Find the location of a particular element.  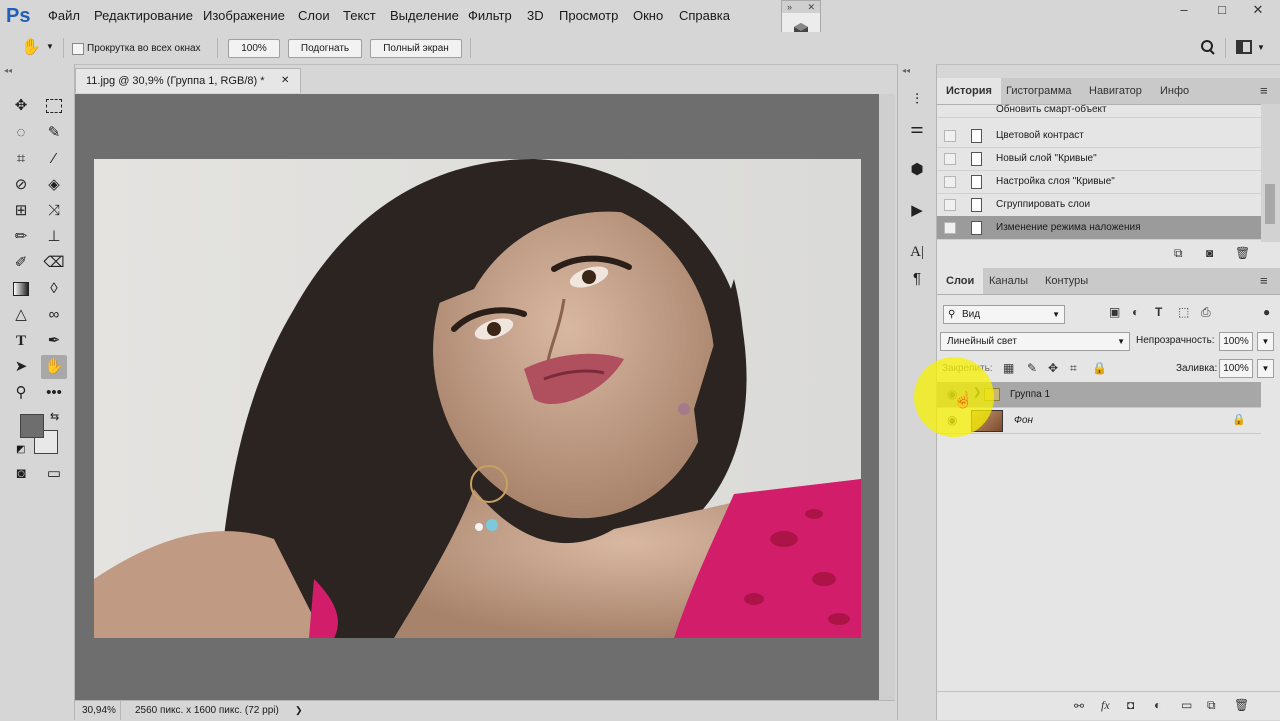

lock-transparent-icon: ▦ is located at coordinates (1008, 368).